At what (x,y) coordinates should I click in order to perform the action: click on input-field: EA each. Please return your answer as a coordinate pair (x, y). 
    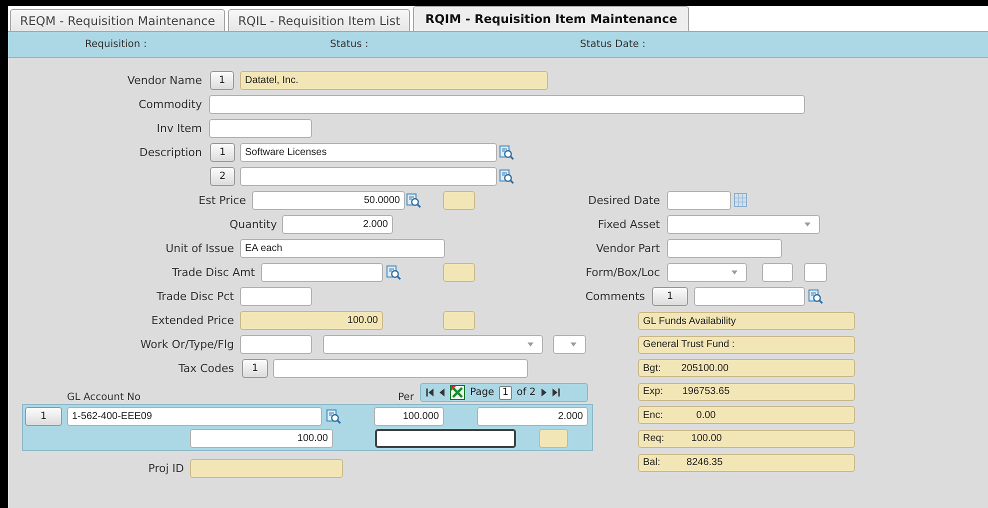
    Looking at the image, I should click on (342, 248).